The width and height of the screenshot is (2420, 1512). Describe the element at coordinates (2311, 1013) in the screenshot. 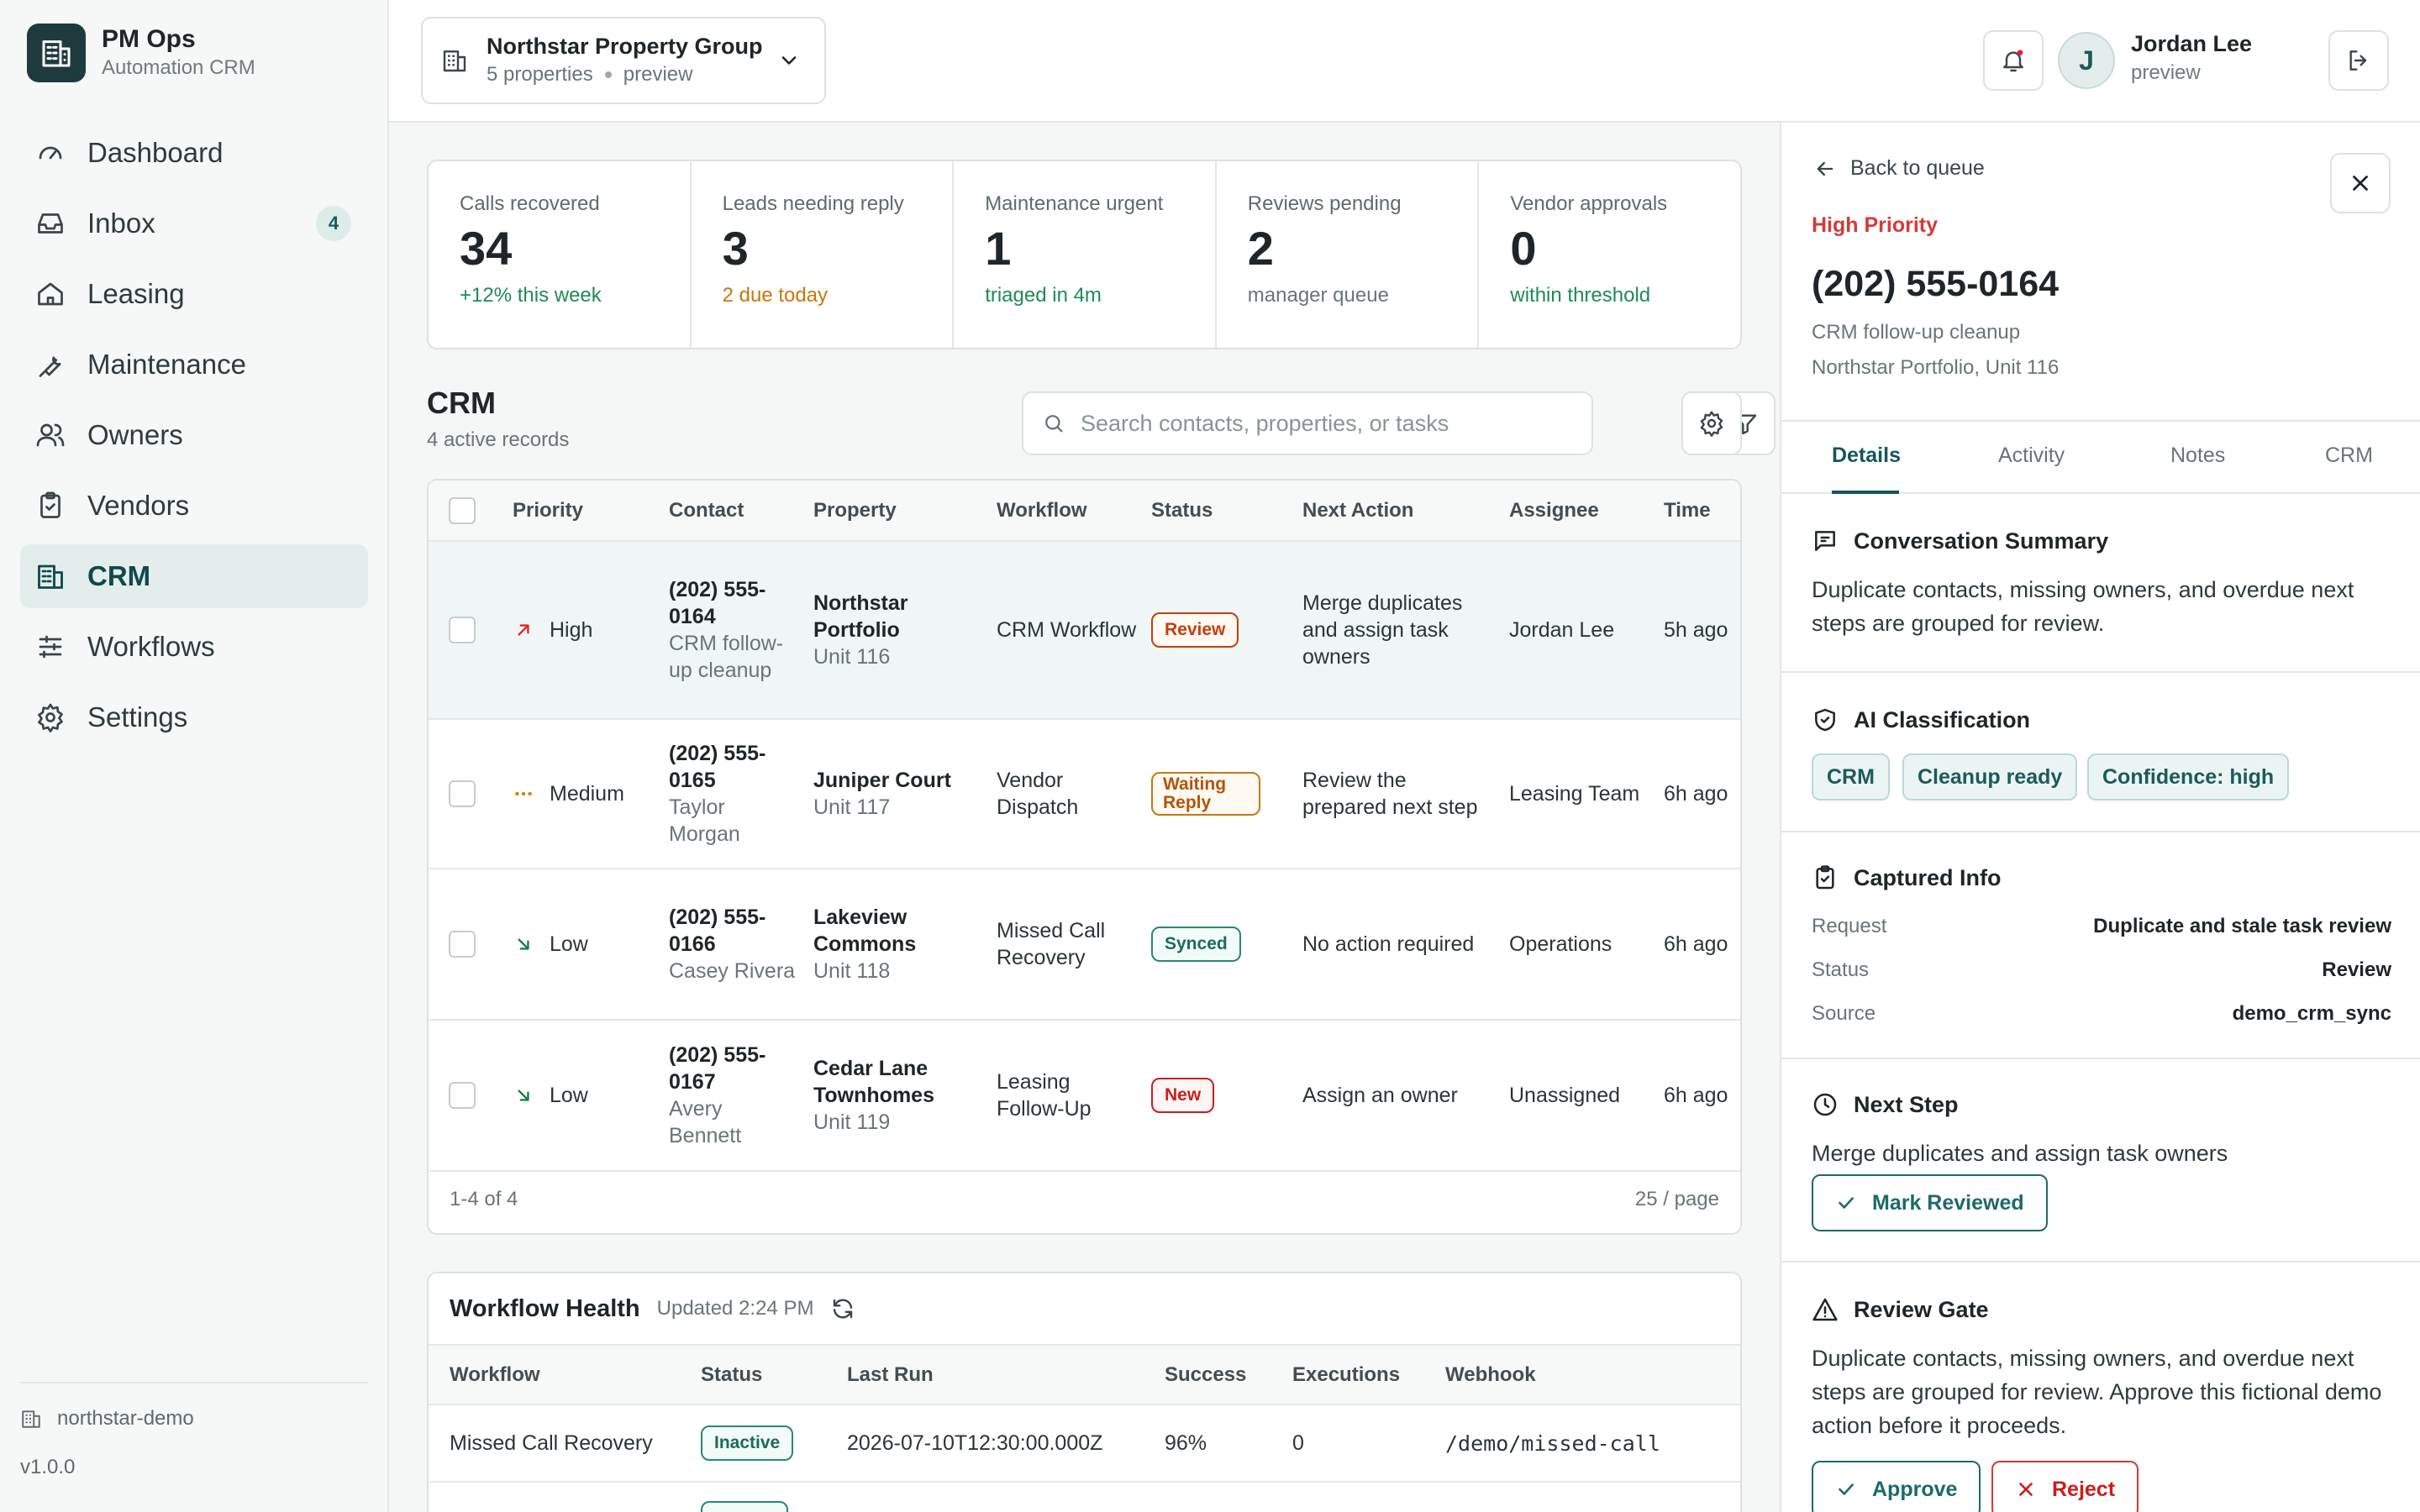

I see `info-value: demo_crm_sync` at that location.